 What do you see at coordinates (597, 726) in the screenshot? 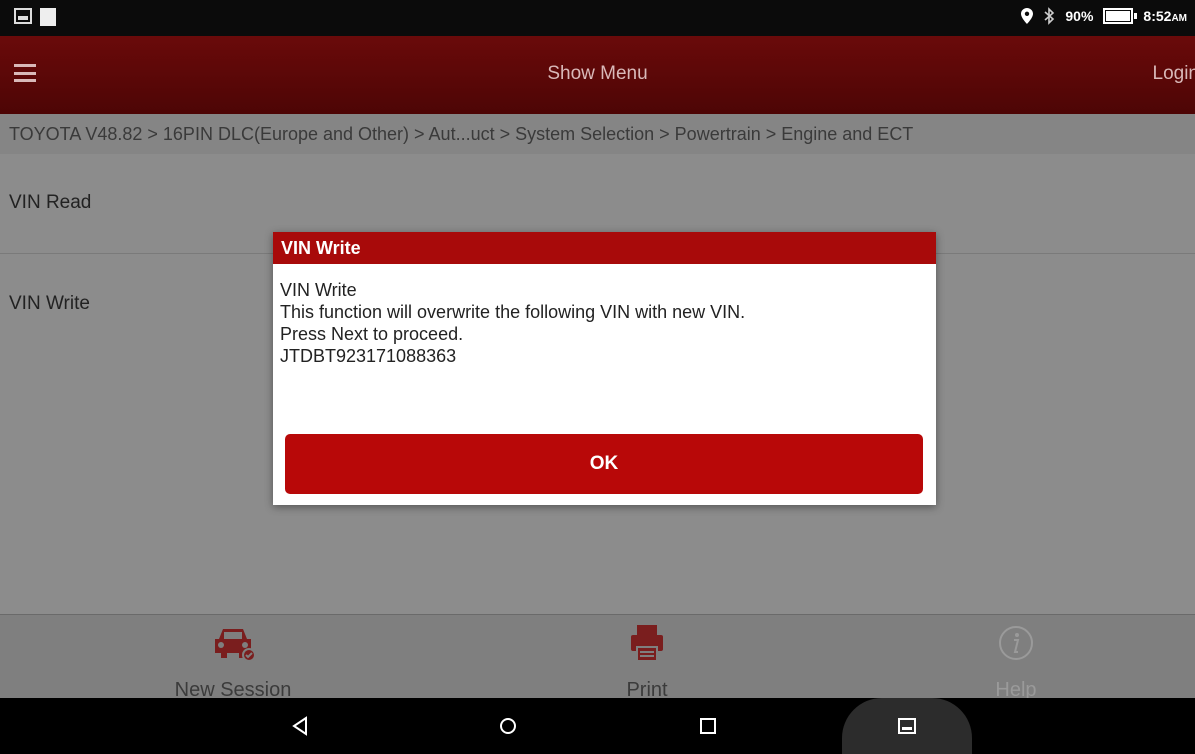
I see `system-nav-bar` at bounding box center [597, 726].